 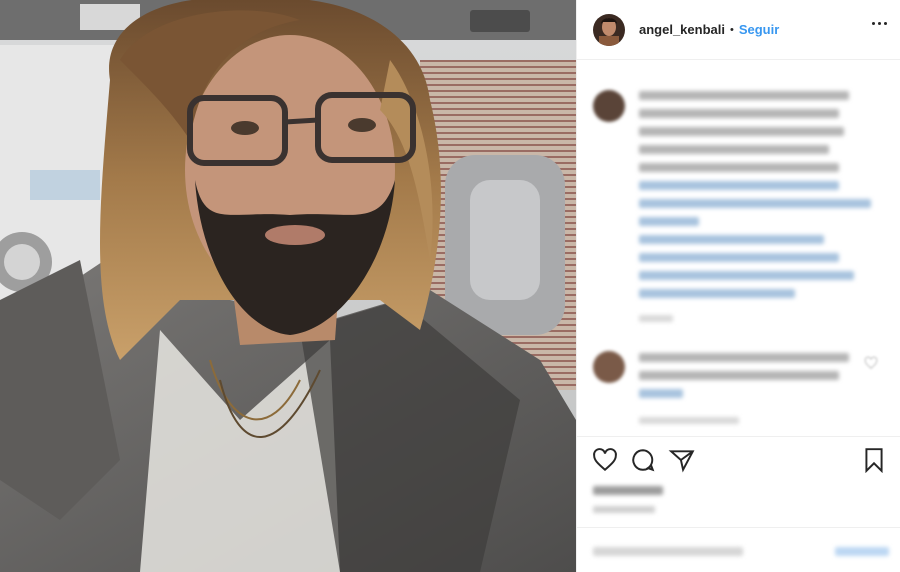 I want to click on profile-photo-icon, so click(x=609, y=29).